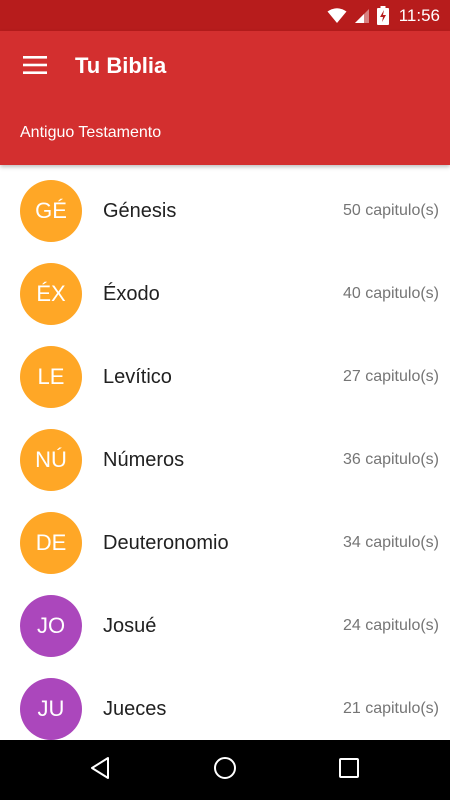  Describe the element at coordinates (225, 15) in the screenshot. I see `status-bar: 11:56` at that location.